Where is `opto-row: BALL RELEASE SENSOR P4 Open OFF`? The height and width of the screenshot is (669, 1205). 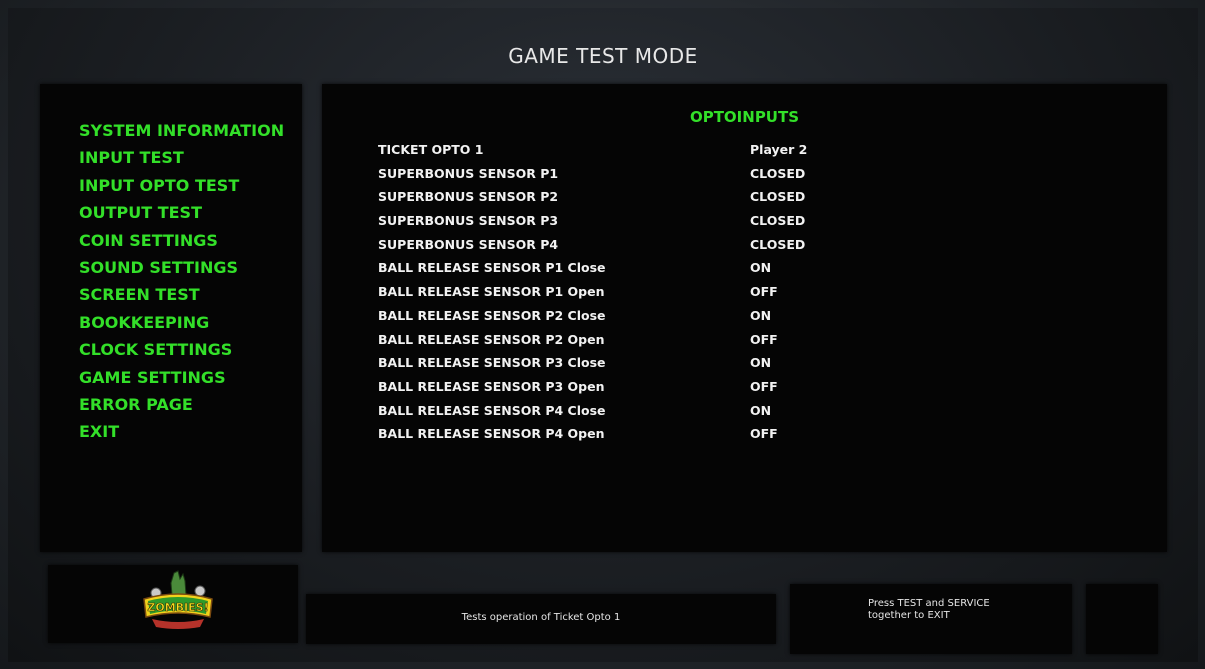
opto-row: BALL RELEASE SENSOR P4 Open OFF is located at coordinates (628, 434).